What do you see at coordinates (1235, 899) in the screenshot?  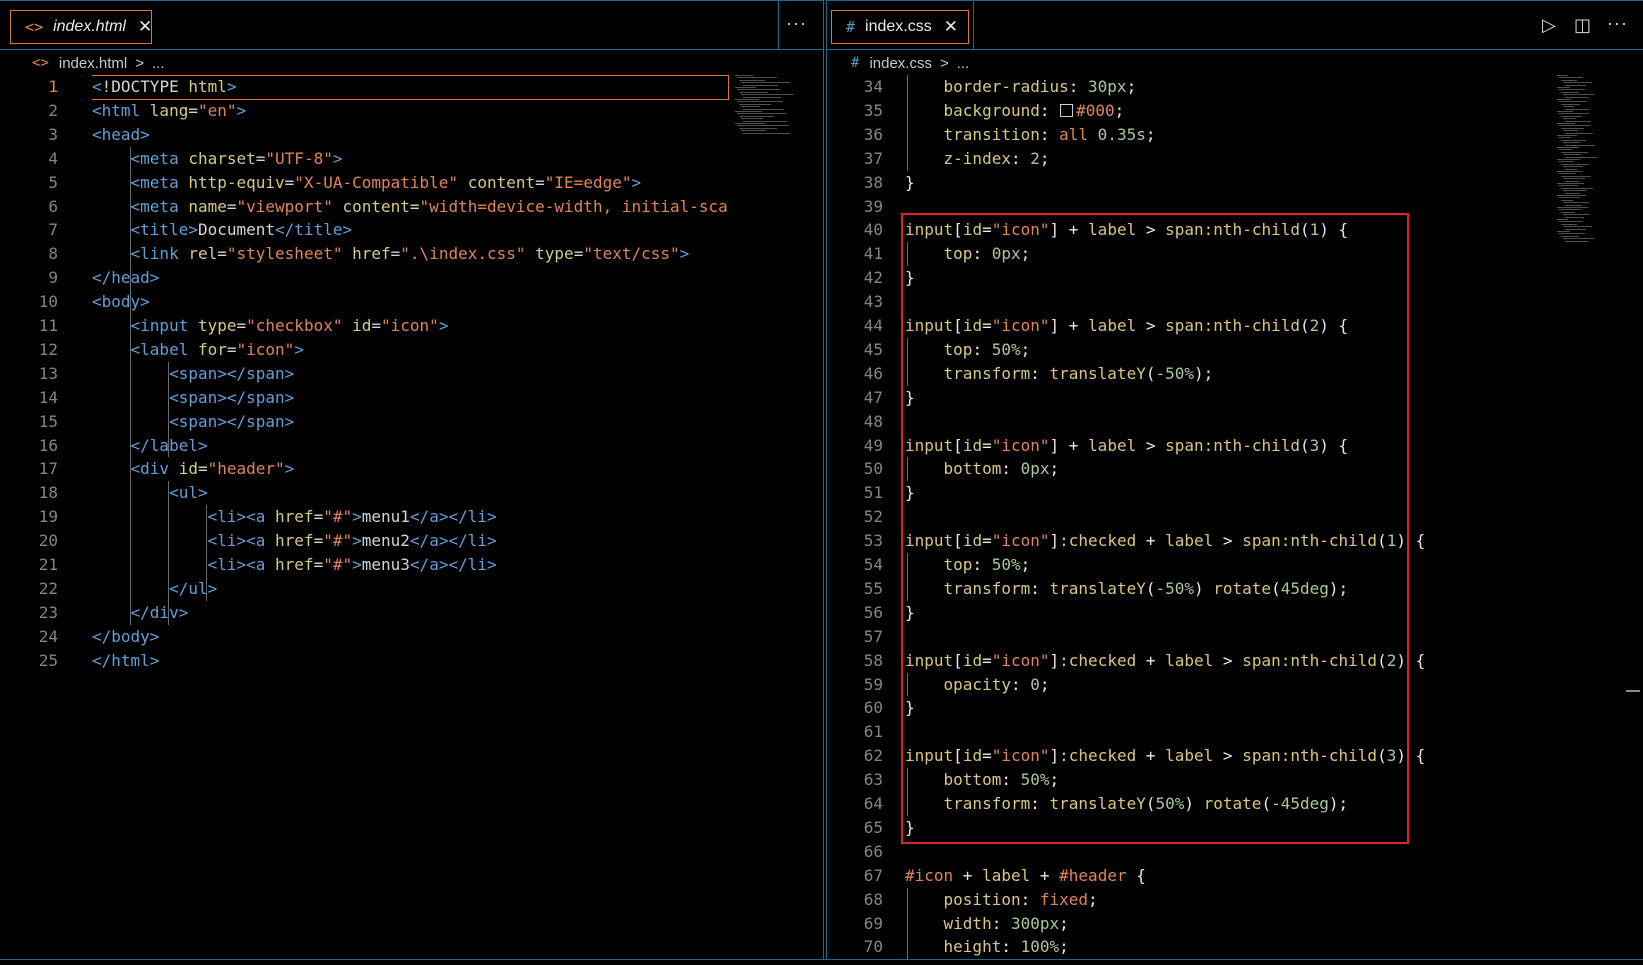 I see `code-line: 68 position: fixed;` at bounding box center [1235, 899].